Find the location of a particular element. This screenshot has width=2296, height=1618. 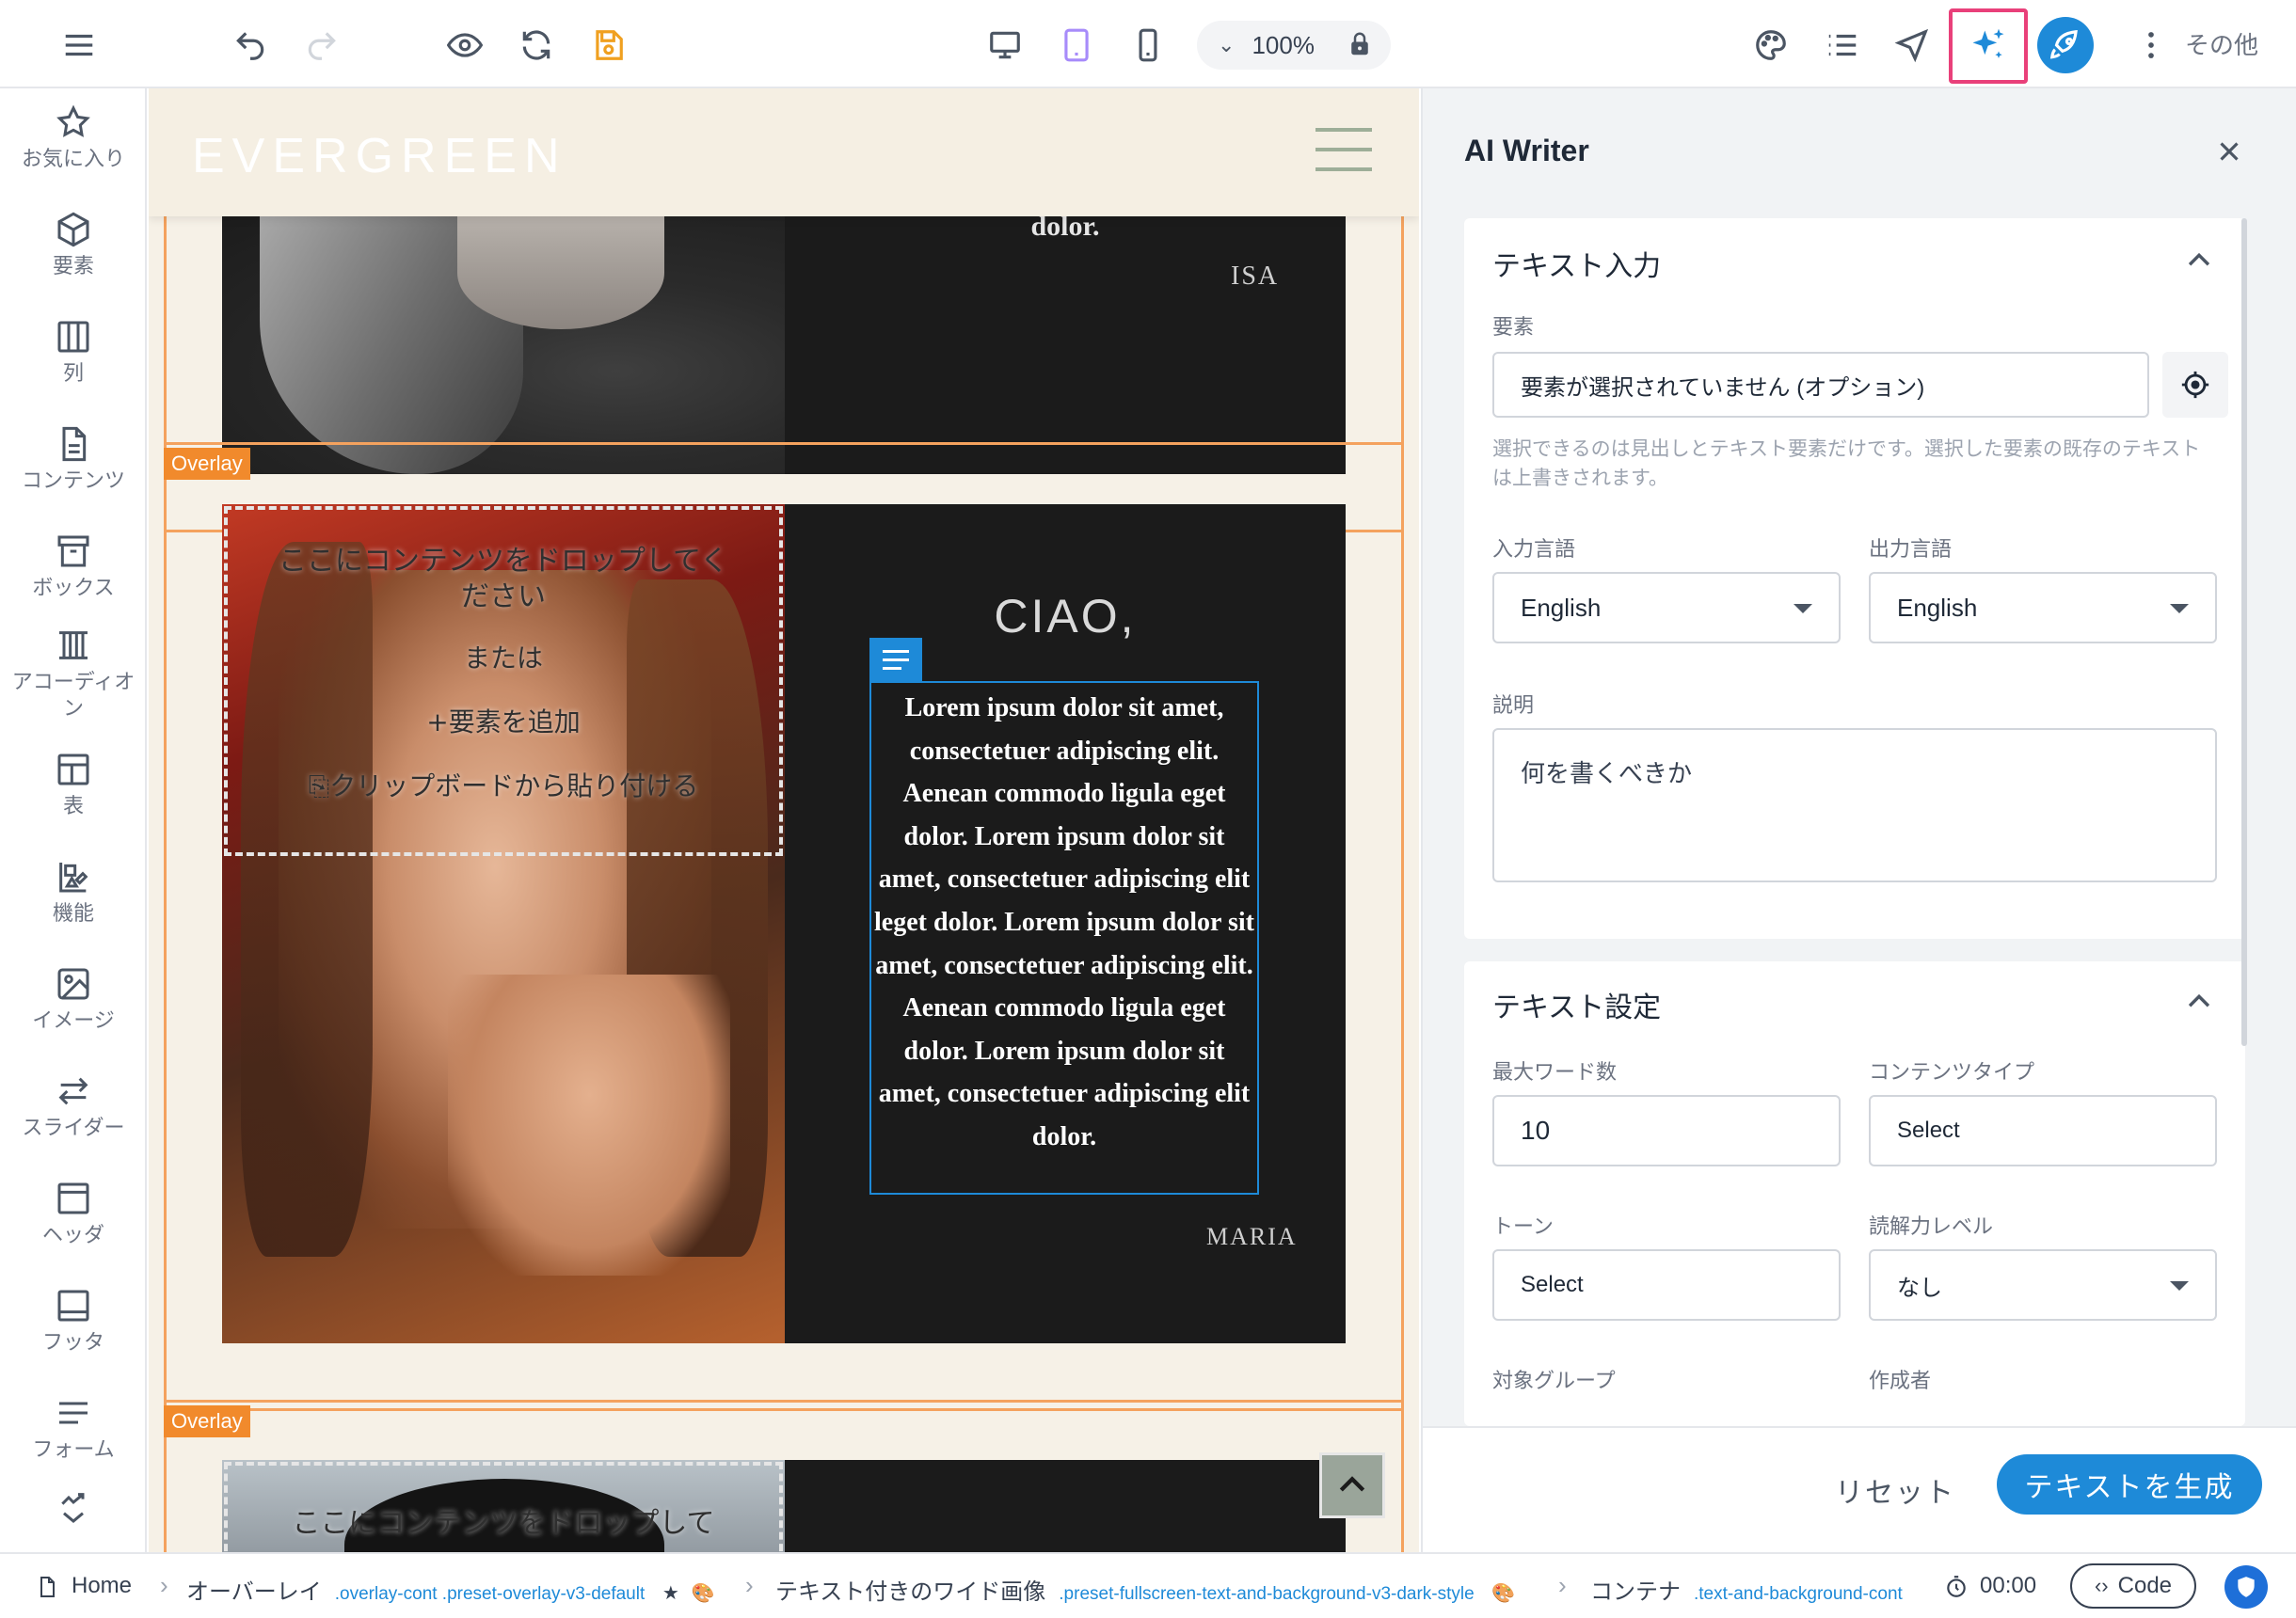

text-input-title: テキスト入力 is located at coordinates (1576, 263).